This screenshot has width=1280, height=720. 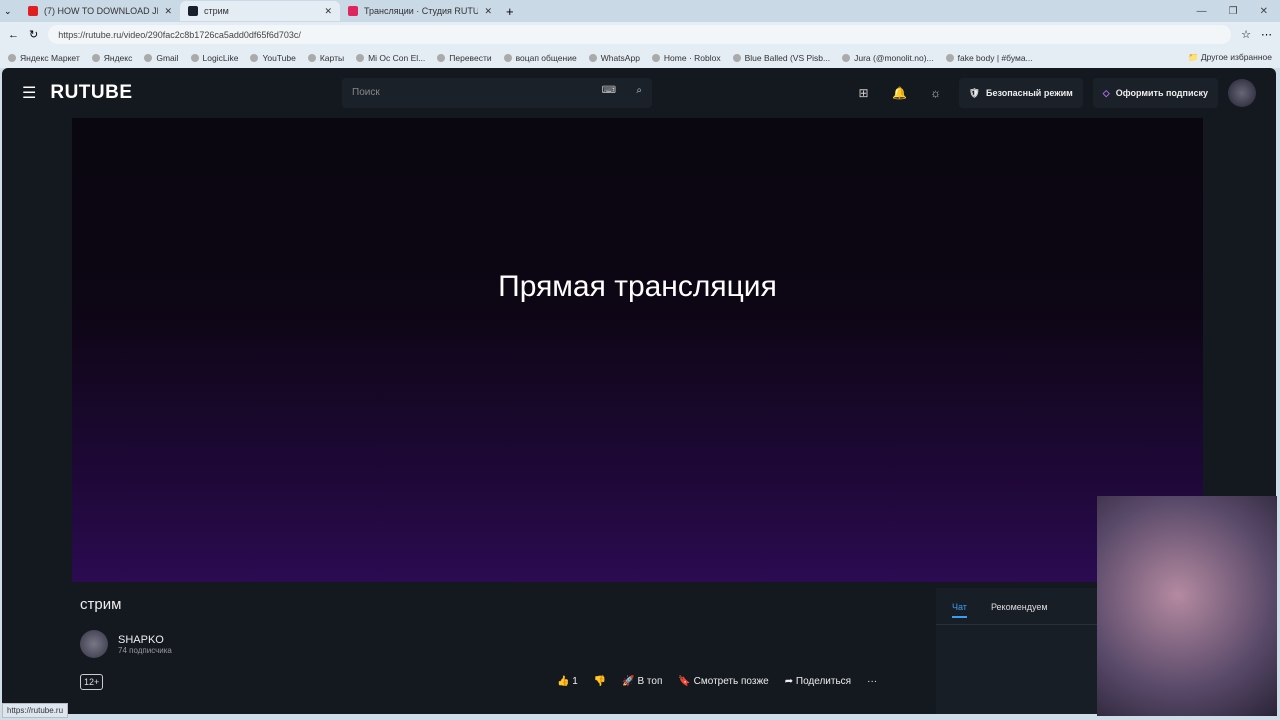 What do you see at coordinates (723, 681) in the screenshot?
I see `watch-later-button: 🔖 Смотреть позже` at bounding box center [723, 681].